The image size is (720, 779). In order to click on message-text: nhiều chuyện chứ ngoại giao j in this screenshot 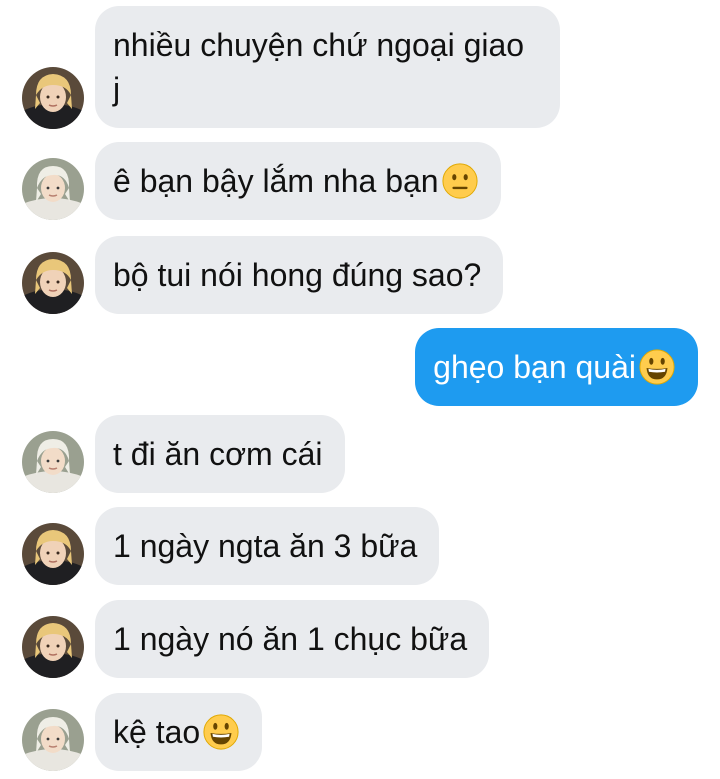, I will do `click(319, 67)`.